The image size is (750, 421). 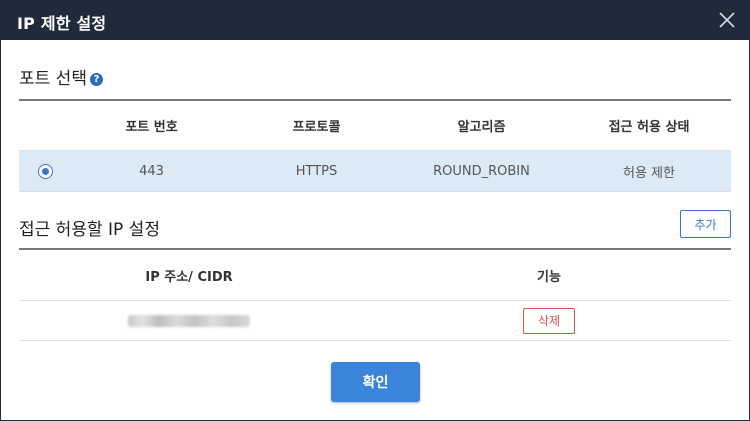 I want to click on cell-function: 삭제, so click(x=549, y=320).